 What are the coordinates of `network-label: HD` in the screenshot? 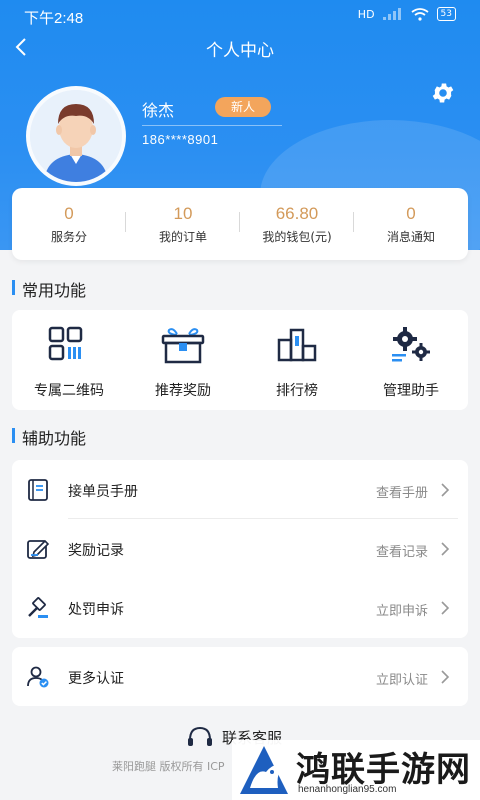 It's located at (366, 14).